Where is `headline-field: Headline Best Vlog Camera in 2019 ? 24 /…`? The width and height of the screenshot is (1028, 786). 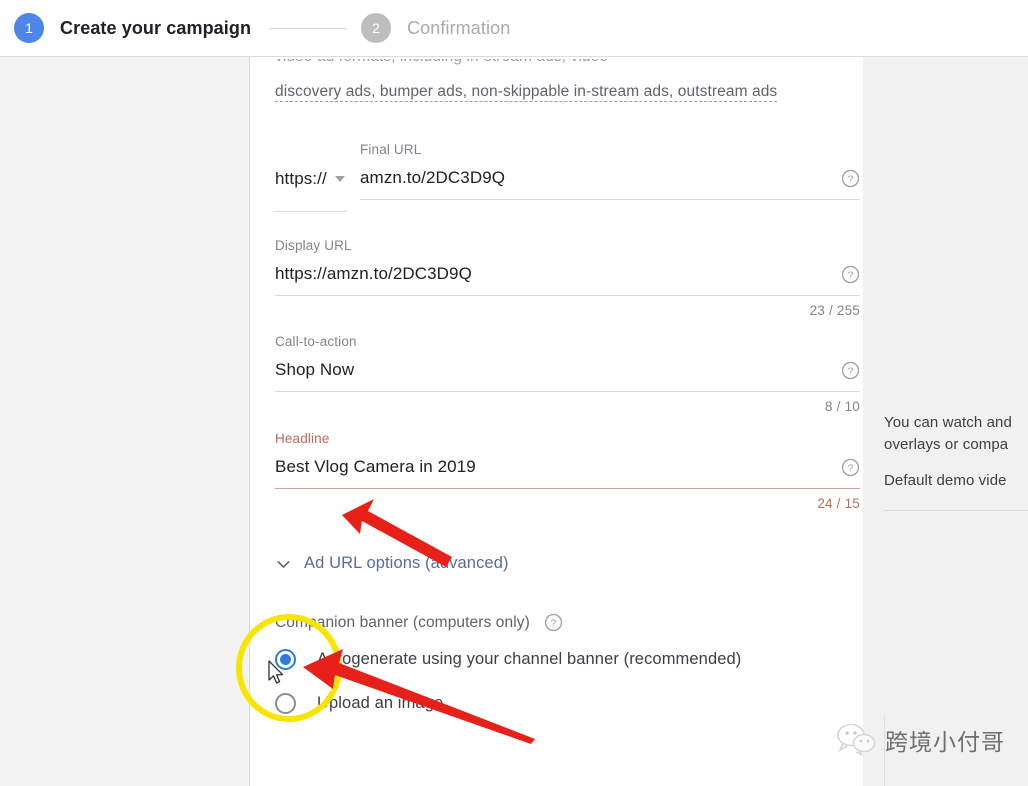
headline-field: Headline Best Vlog Camera in 2019 ? 24 /… is located at coordinates (567, 471).